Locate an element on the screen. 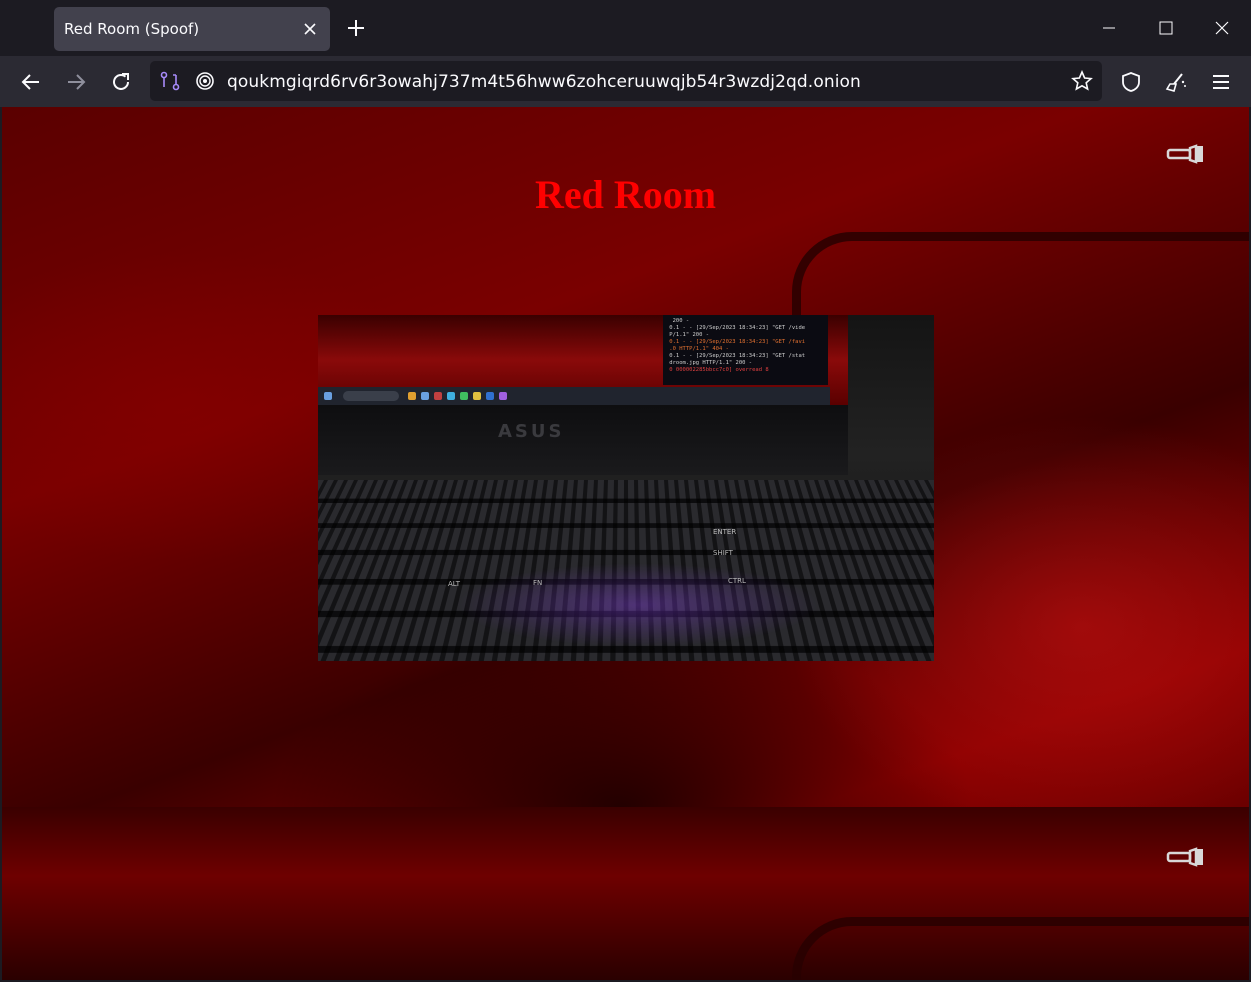  onion-icon is located at coordinates (205, 81).